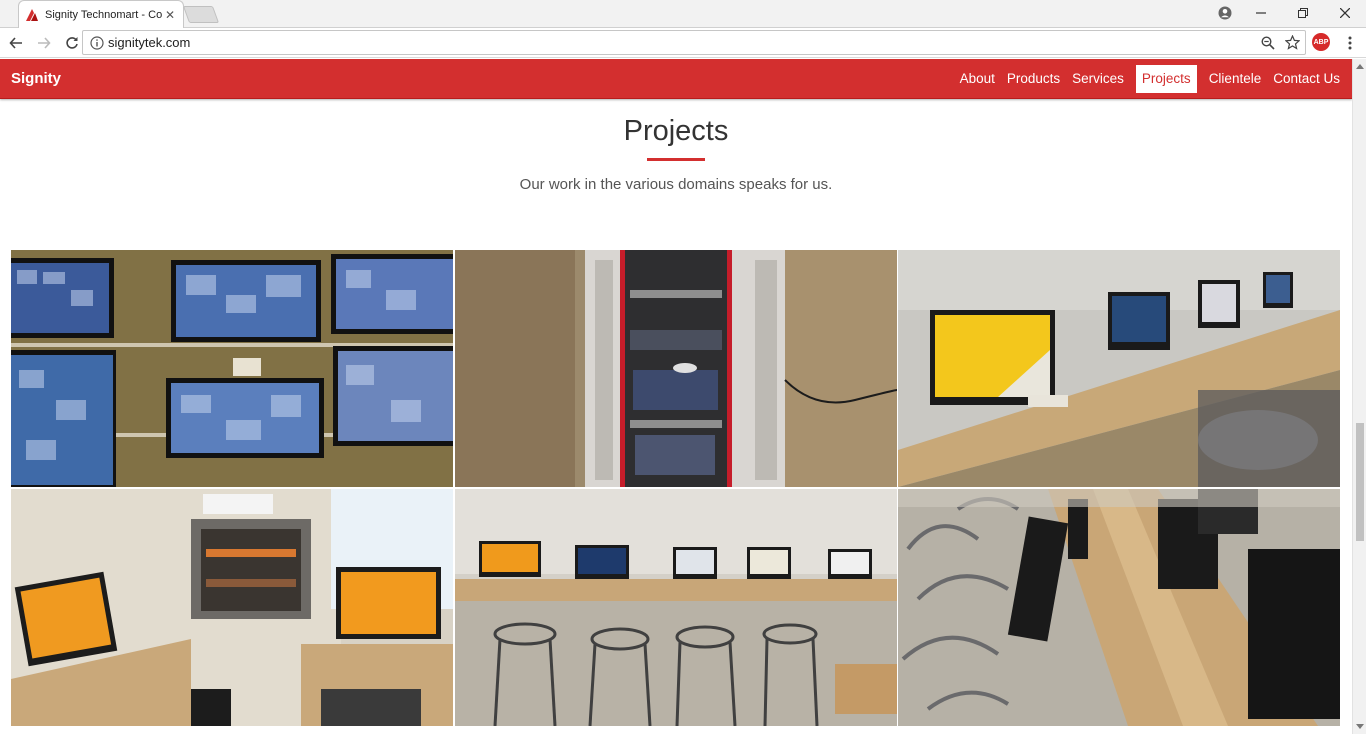 This screenshot has width=1366, height=734. I want to click on scroll-up-arrow-icon, so click(1359, 66).